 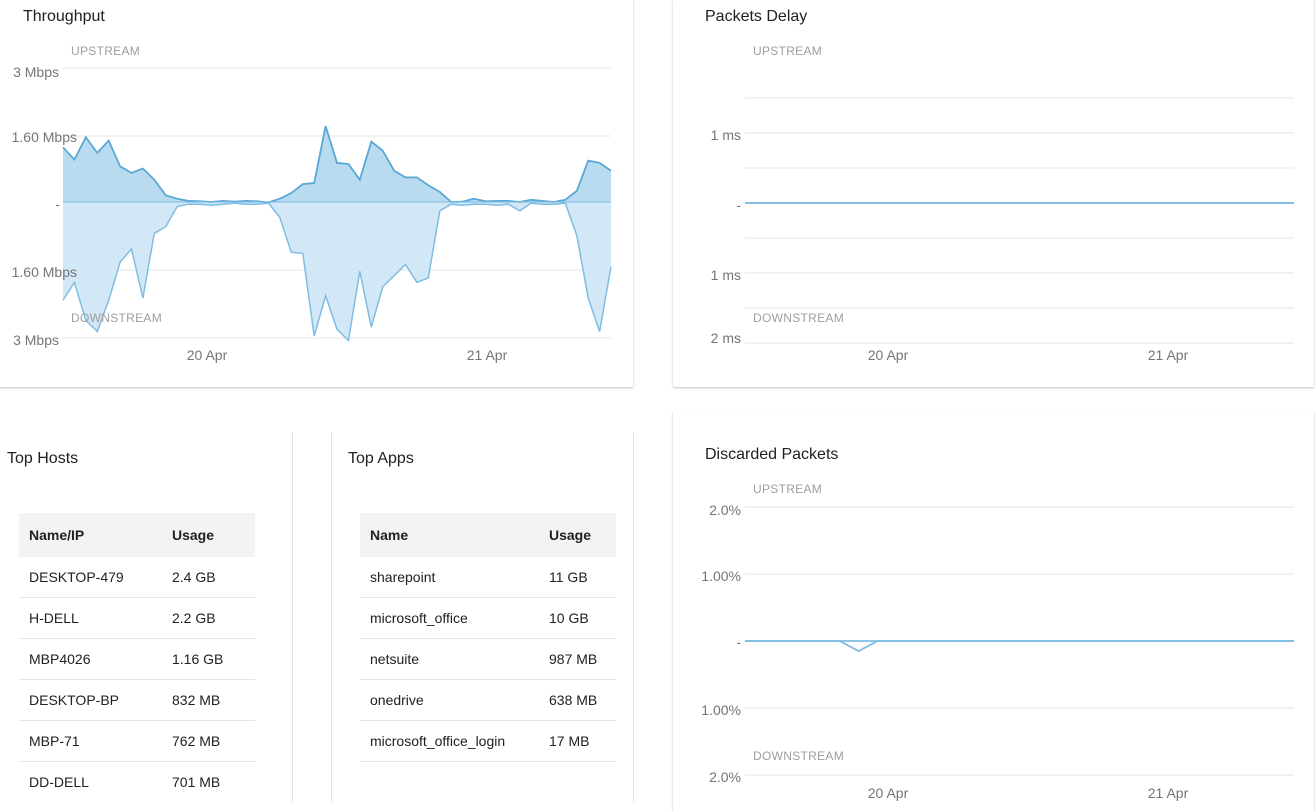 What do you see at coordinates (90, 659) in the screenshot?
I see `host-name: MBP4026` at bounding box center [90, 659].